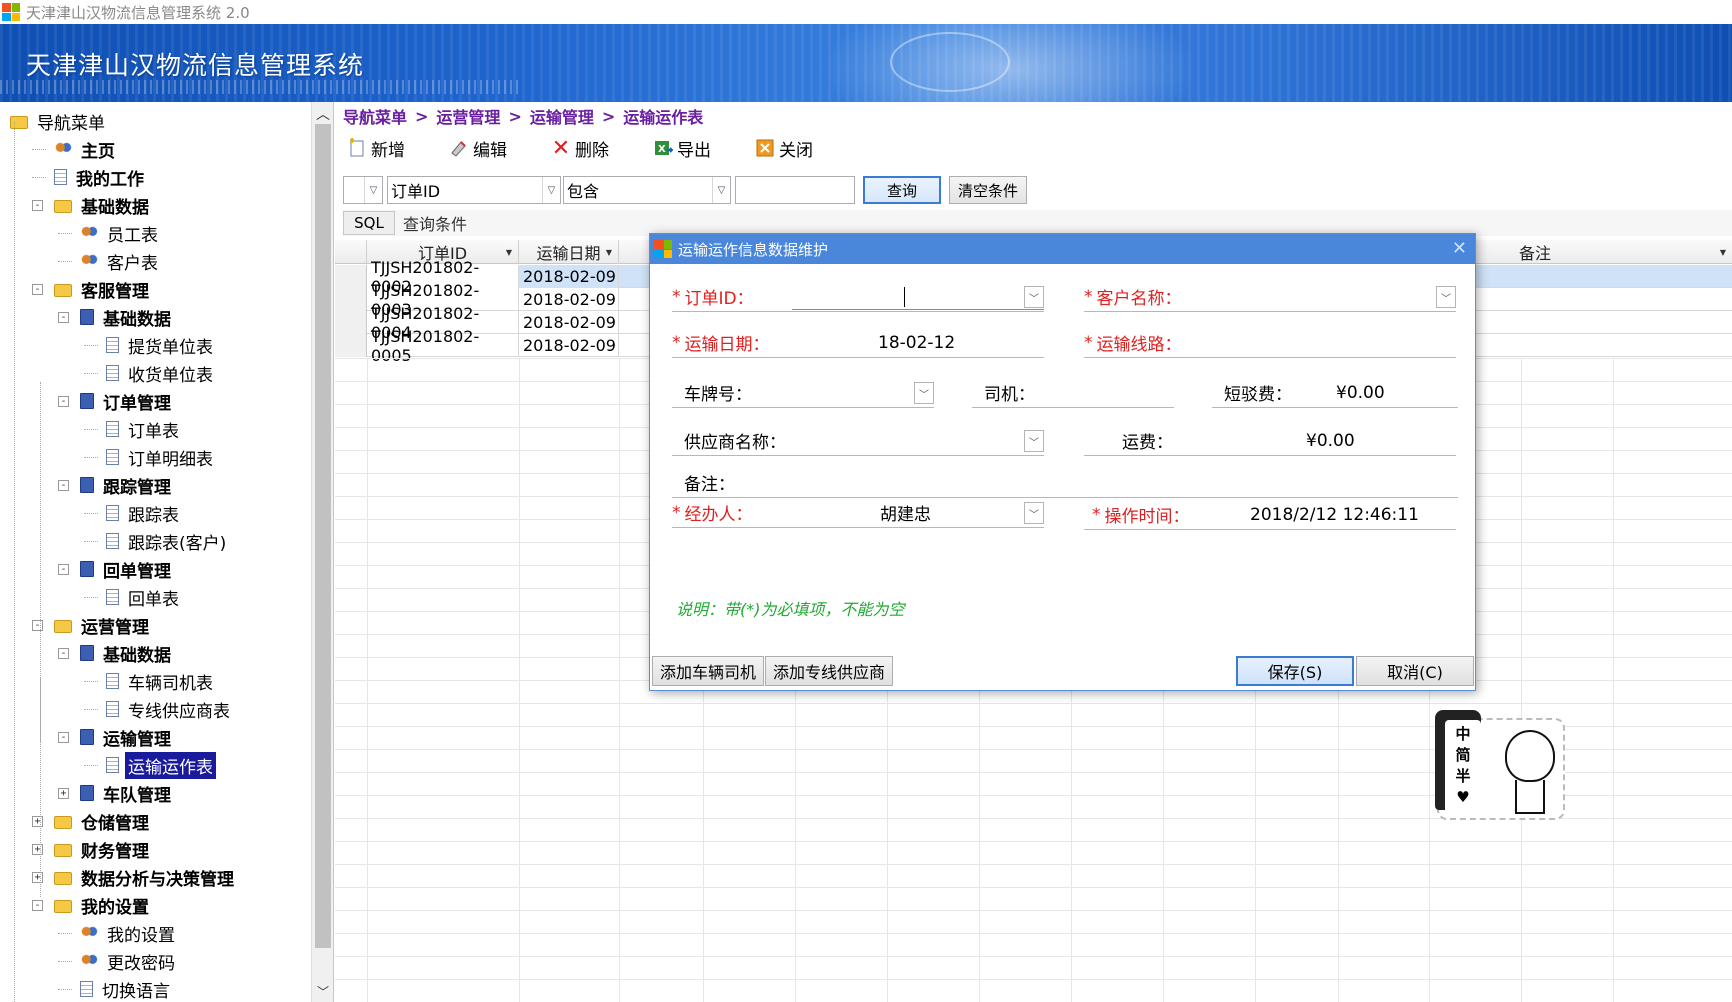 The height and width of the screenshot is (1002, 1732). What do you see at coordinates (1270, 441) in the screenshot?
I see `freight-field: 运费： ¥0.00` at bounding box center [1270, 441].